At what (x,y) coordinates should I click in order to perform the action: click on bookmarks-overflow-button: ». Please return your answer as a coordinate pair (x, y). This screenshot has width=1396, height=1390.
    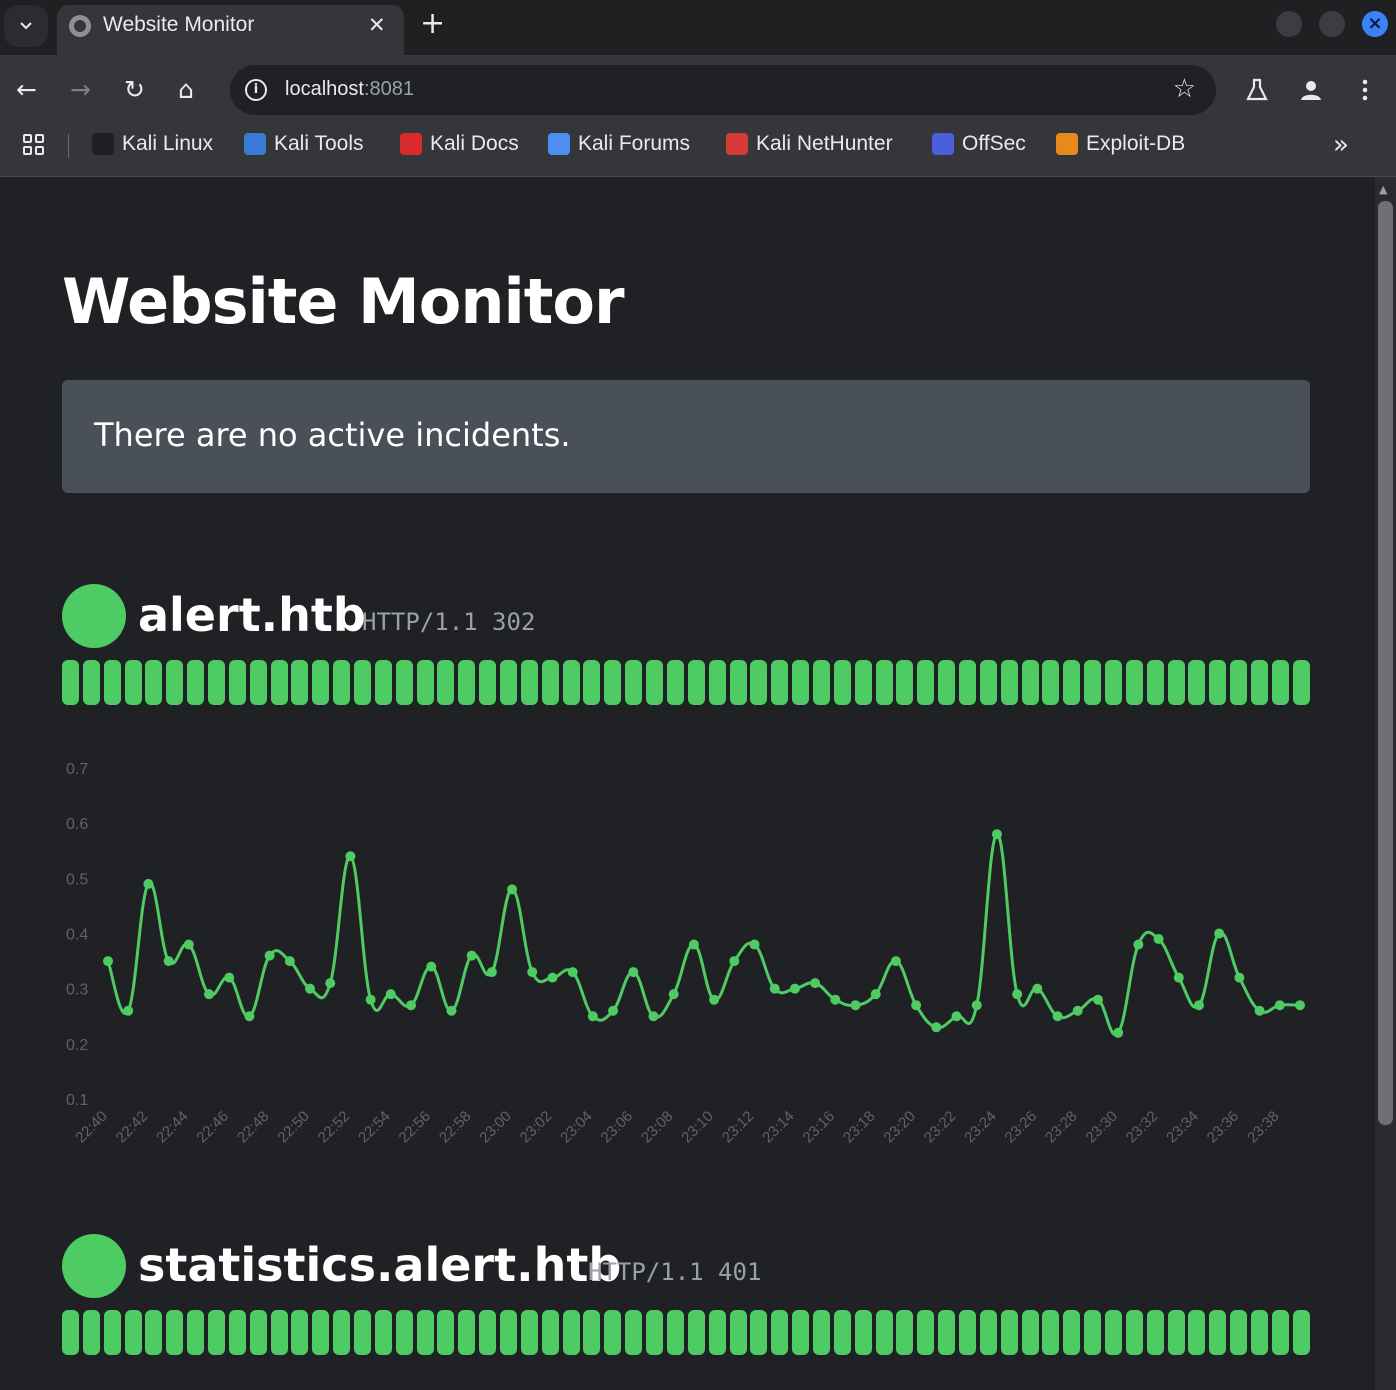
    Looking at the image, I should click on (1341, 145).